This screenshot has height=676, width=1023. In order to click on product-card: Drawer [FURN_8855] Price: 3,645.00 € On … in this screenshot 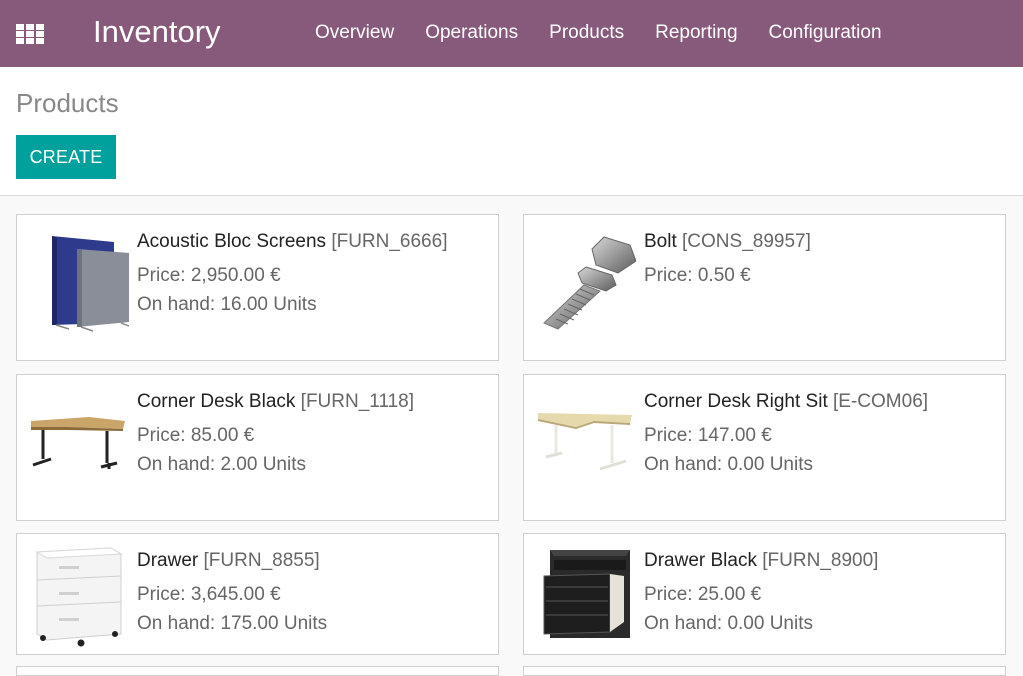, I will do `click(257, 594)`.